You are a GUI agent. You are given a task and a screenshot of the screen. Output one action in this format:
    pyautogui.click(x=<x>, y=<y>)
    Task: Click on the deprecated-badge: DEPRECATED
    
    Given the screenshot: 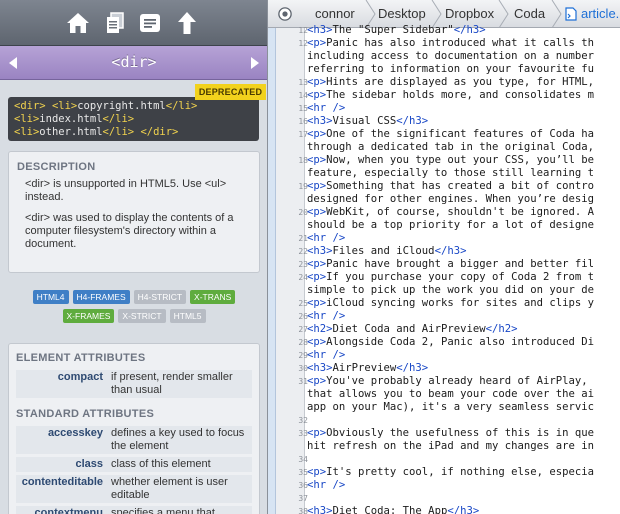 What is the action you would take?
    pyautogui.click(x=230, y=92)
    